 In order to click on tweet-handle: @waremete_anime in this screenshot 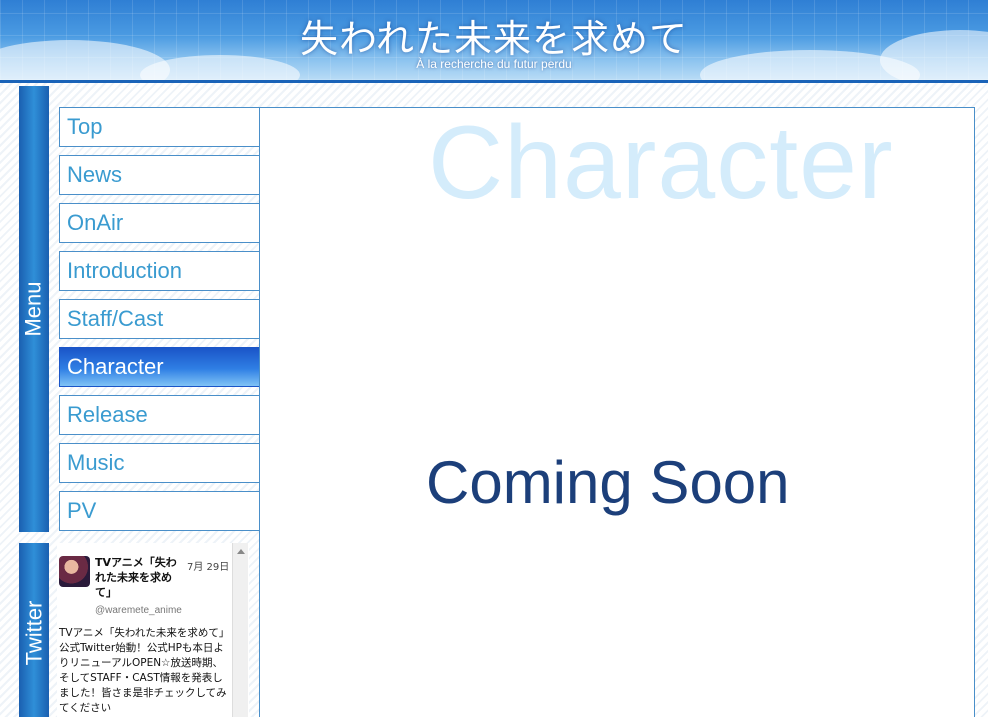, I will do `click(138, 610)`.